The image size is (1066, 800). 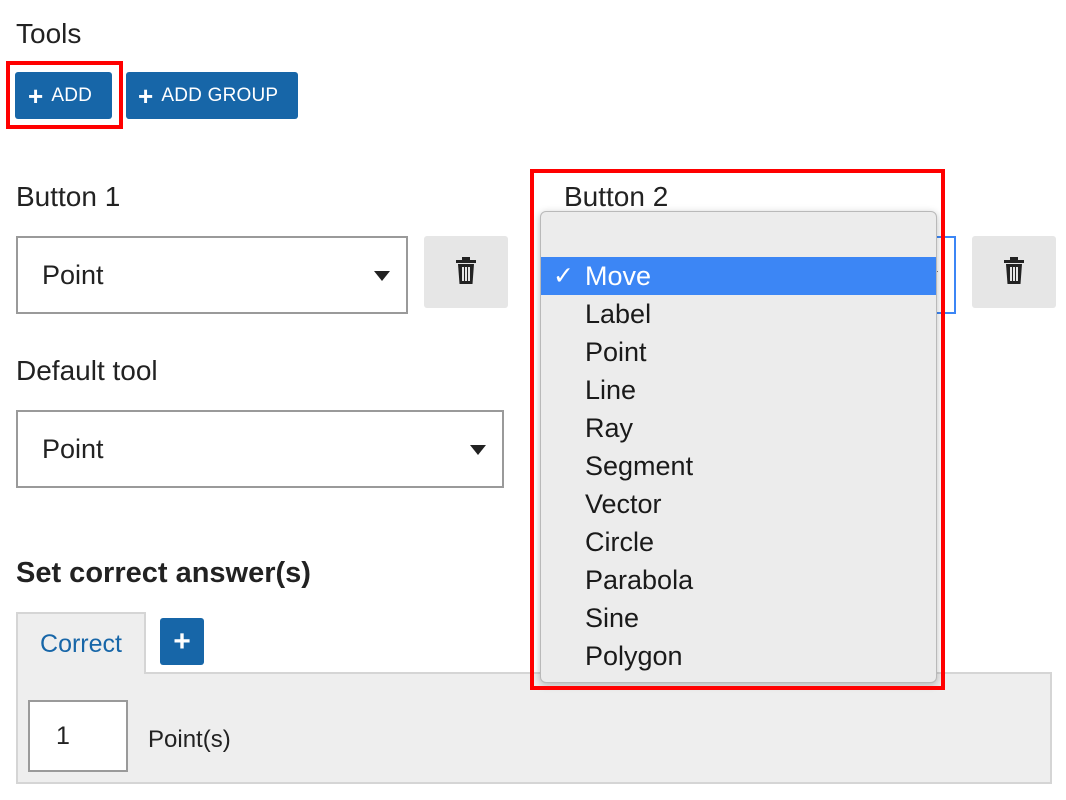 I want to click on dropdown-option-label: Move, so click(x=618, y=275).